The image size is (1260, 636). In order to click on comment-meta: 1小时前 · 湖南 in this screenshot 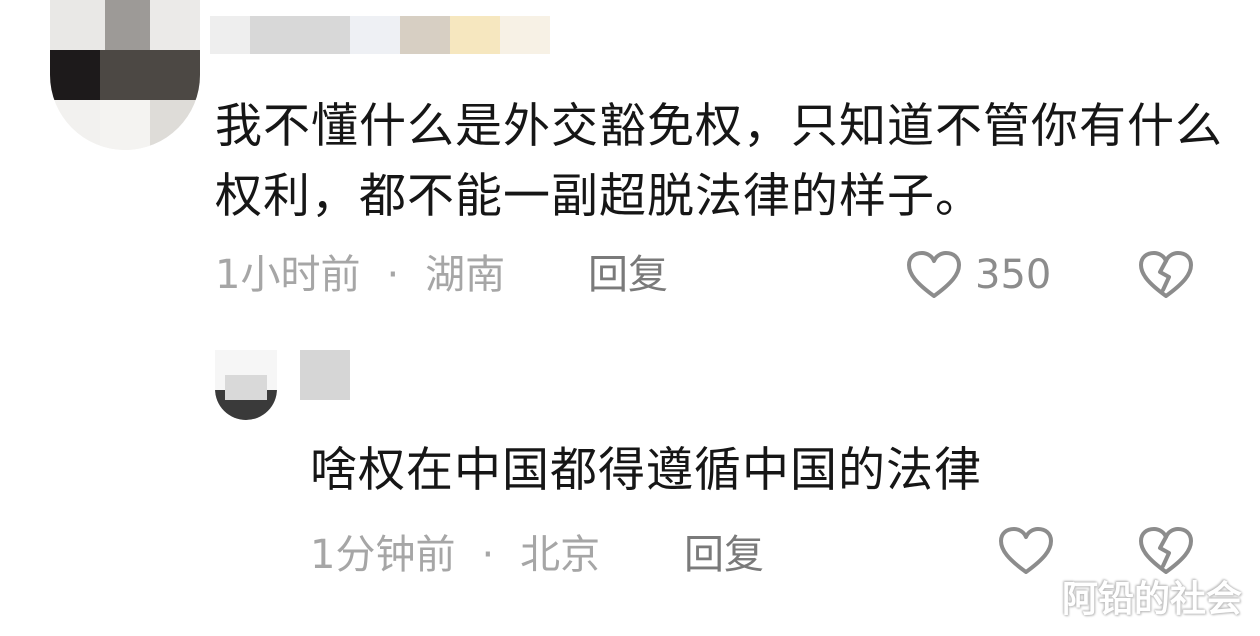, I will do `click(360, 275)`.